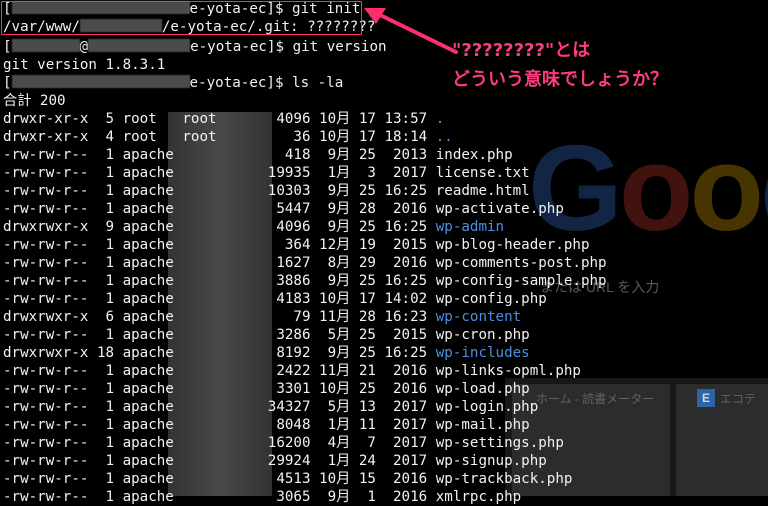 The height and width of the screenshot is (506, 768). I want to click on listing-meta: -rw-rw-r-- 1 apache 29924 1月 24 2017, so click(219, 461).